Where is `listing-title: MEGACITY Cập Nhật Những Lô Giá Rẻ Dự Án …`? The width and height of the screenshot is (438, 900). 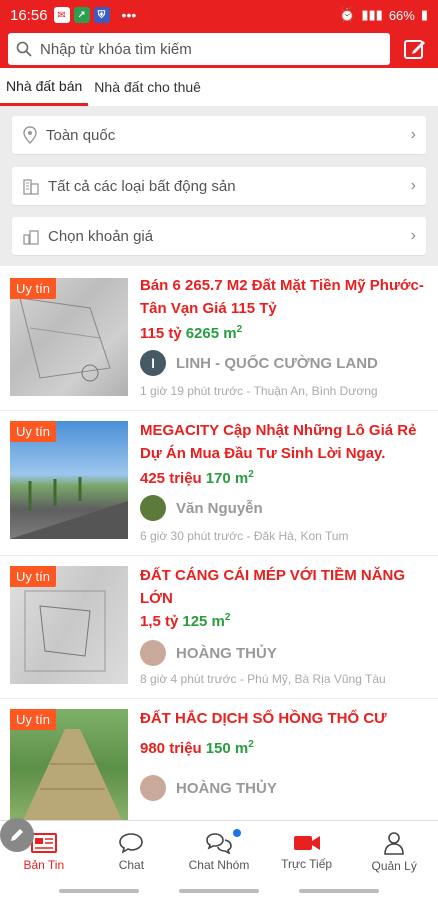 listing-title: MEGACITY Cập Nhật Những Lô Giá Rẻ Dự Án … is located at coordinates (285, 442).